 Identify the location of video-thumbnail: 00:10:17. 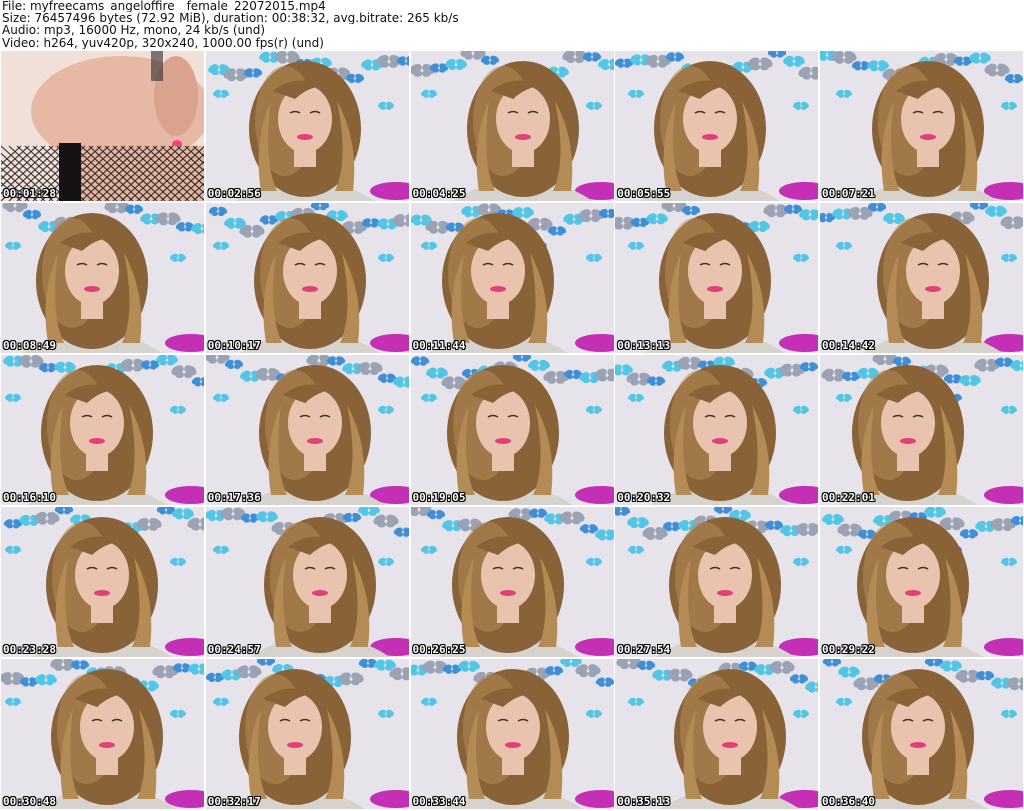
(307, 278).